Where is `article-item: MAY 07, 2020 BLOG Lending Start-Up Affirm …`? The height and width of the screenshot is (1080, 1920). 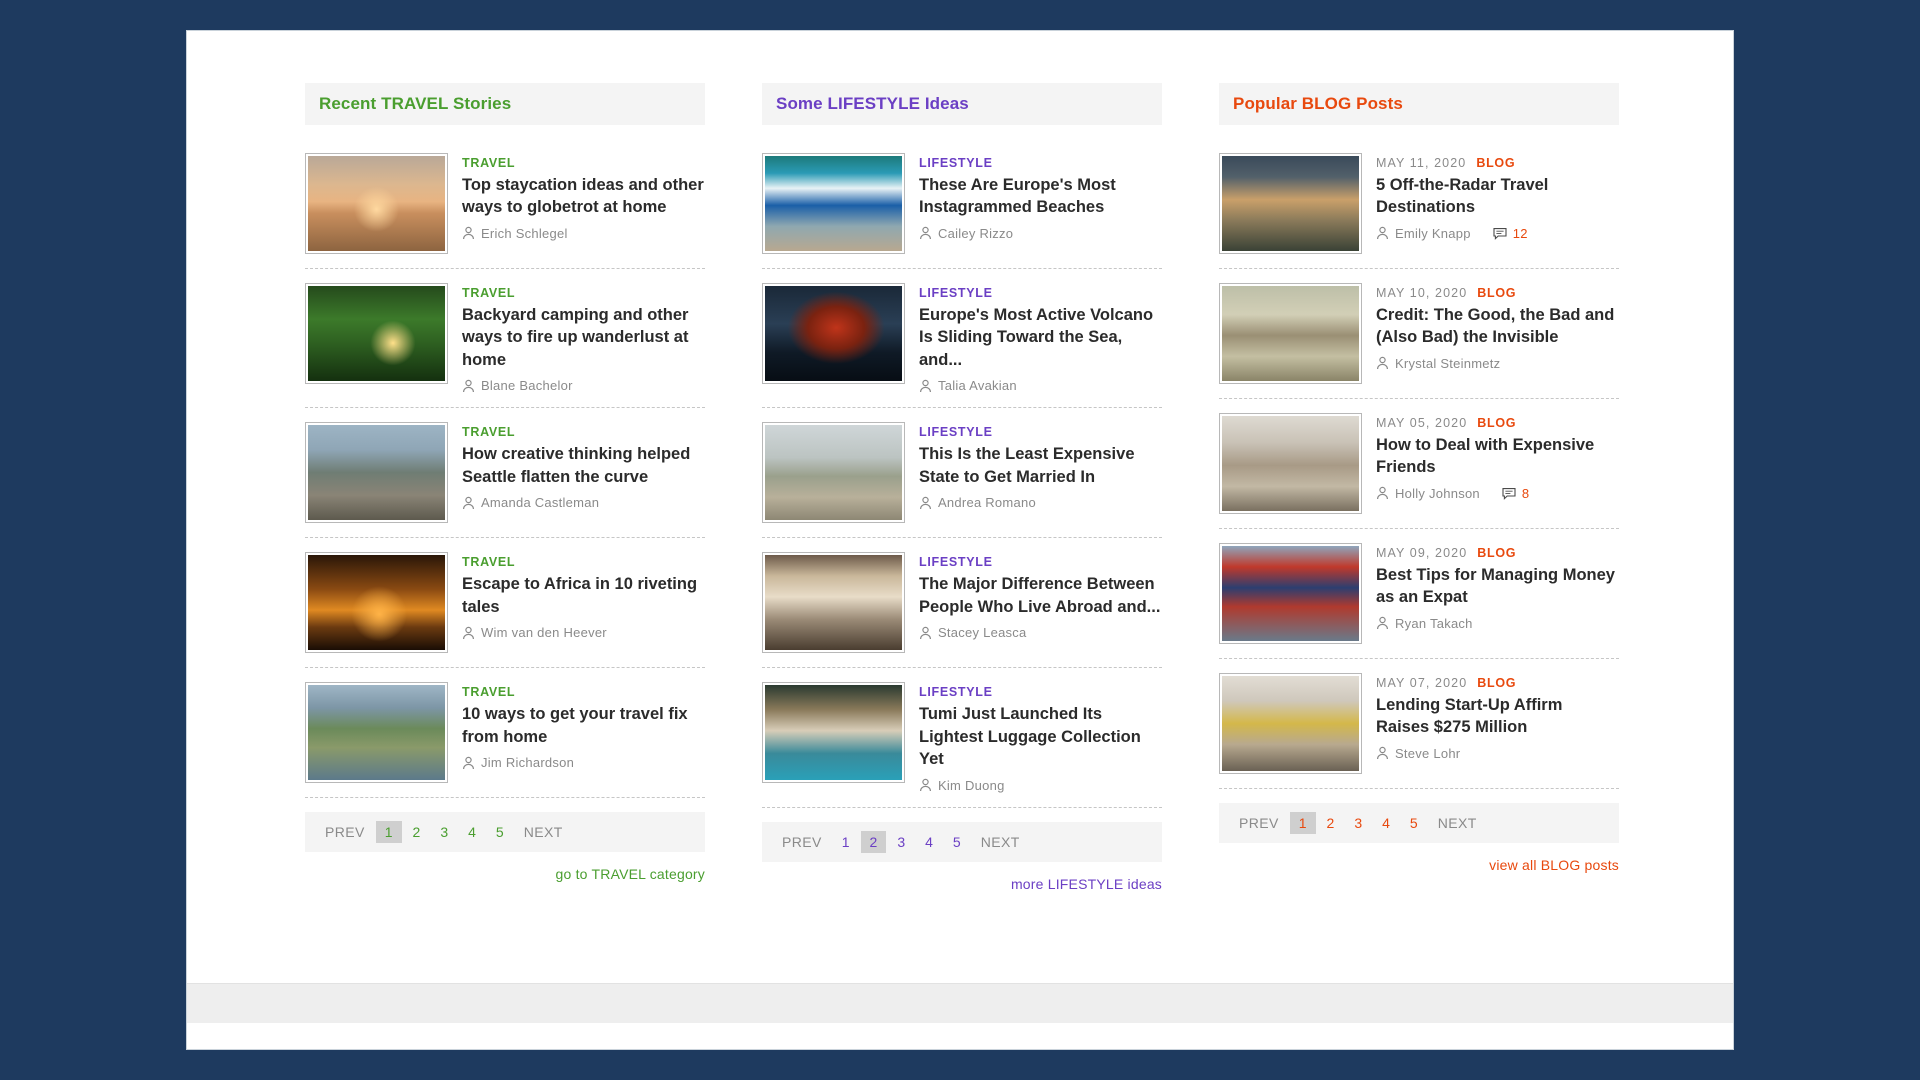 article-item: MAY 07, 2020 BLOG Lending Start-Up Affirm … is located at coordinates (1419, 724).